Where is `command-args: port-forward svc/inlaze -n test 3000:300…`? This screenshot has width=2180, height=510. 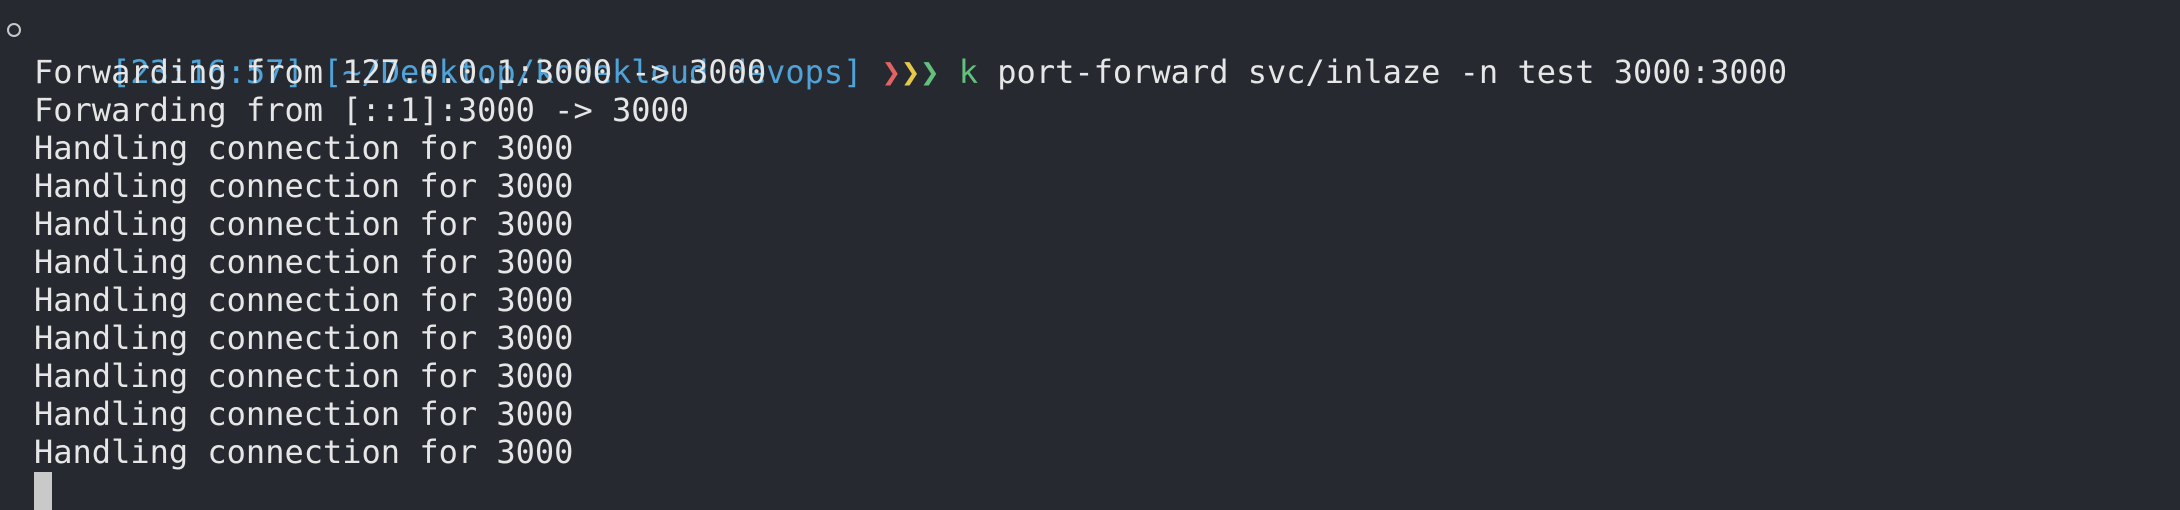 command-args: port-forward svc/inlaze -n test 3000:300… is located at coordinates (1392, 72).